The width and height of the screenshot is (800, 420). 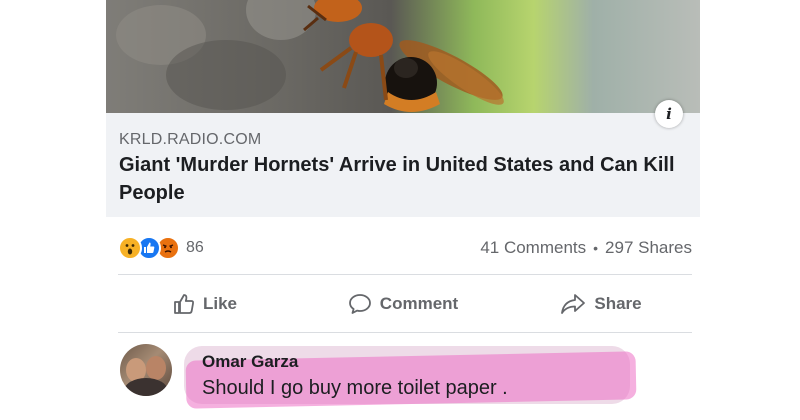 I want to click on comment-button: Comment, so click(x=403, y=304).